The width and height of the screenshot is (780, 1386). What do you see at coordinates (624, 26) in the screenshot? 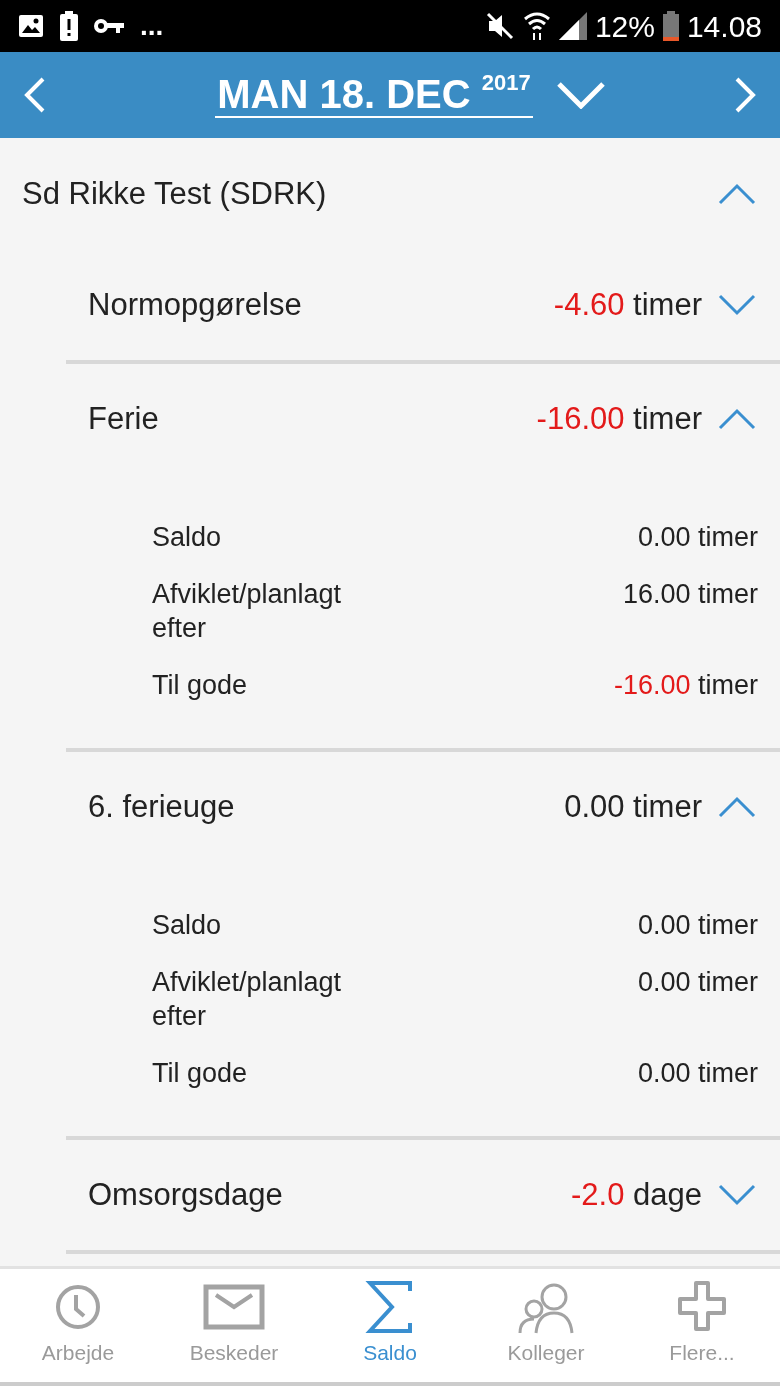
I see `battery-percentage: 12%` at bounding box center [624, 26].